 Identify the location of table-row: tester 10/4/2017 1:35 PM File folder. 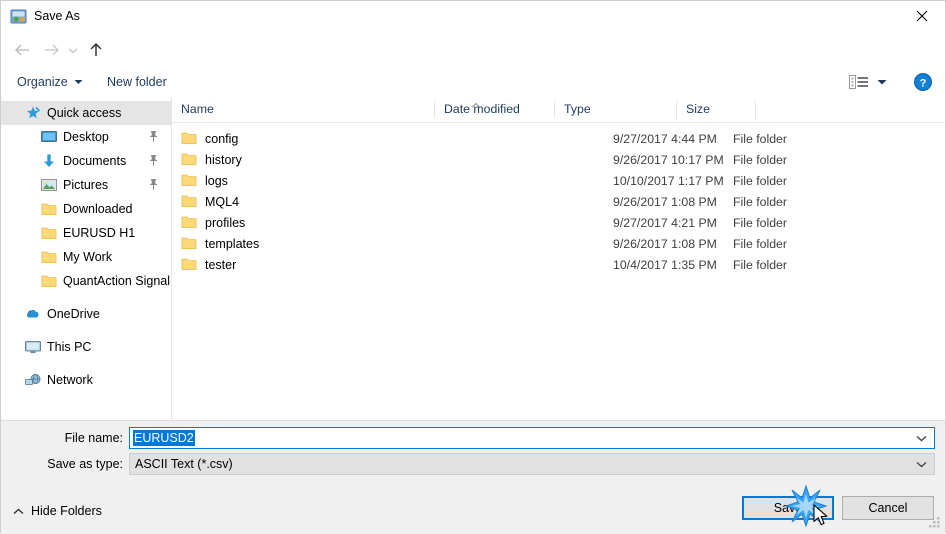
(558, 264).